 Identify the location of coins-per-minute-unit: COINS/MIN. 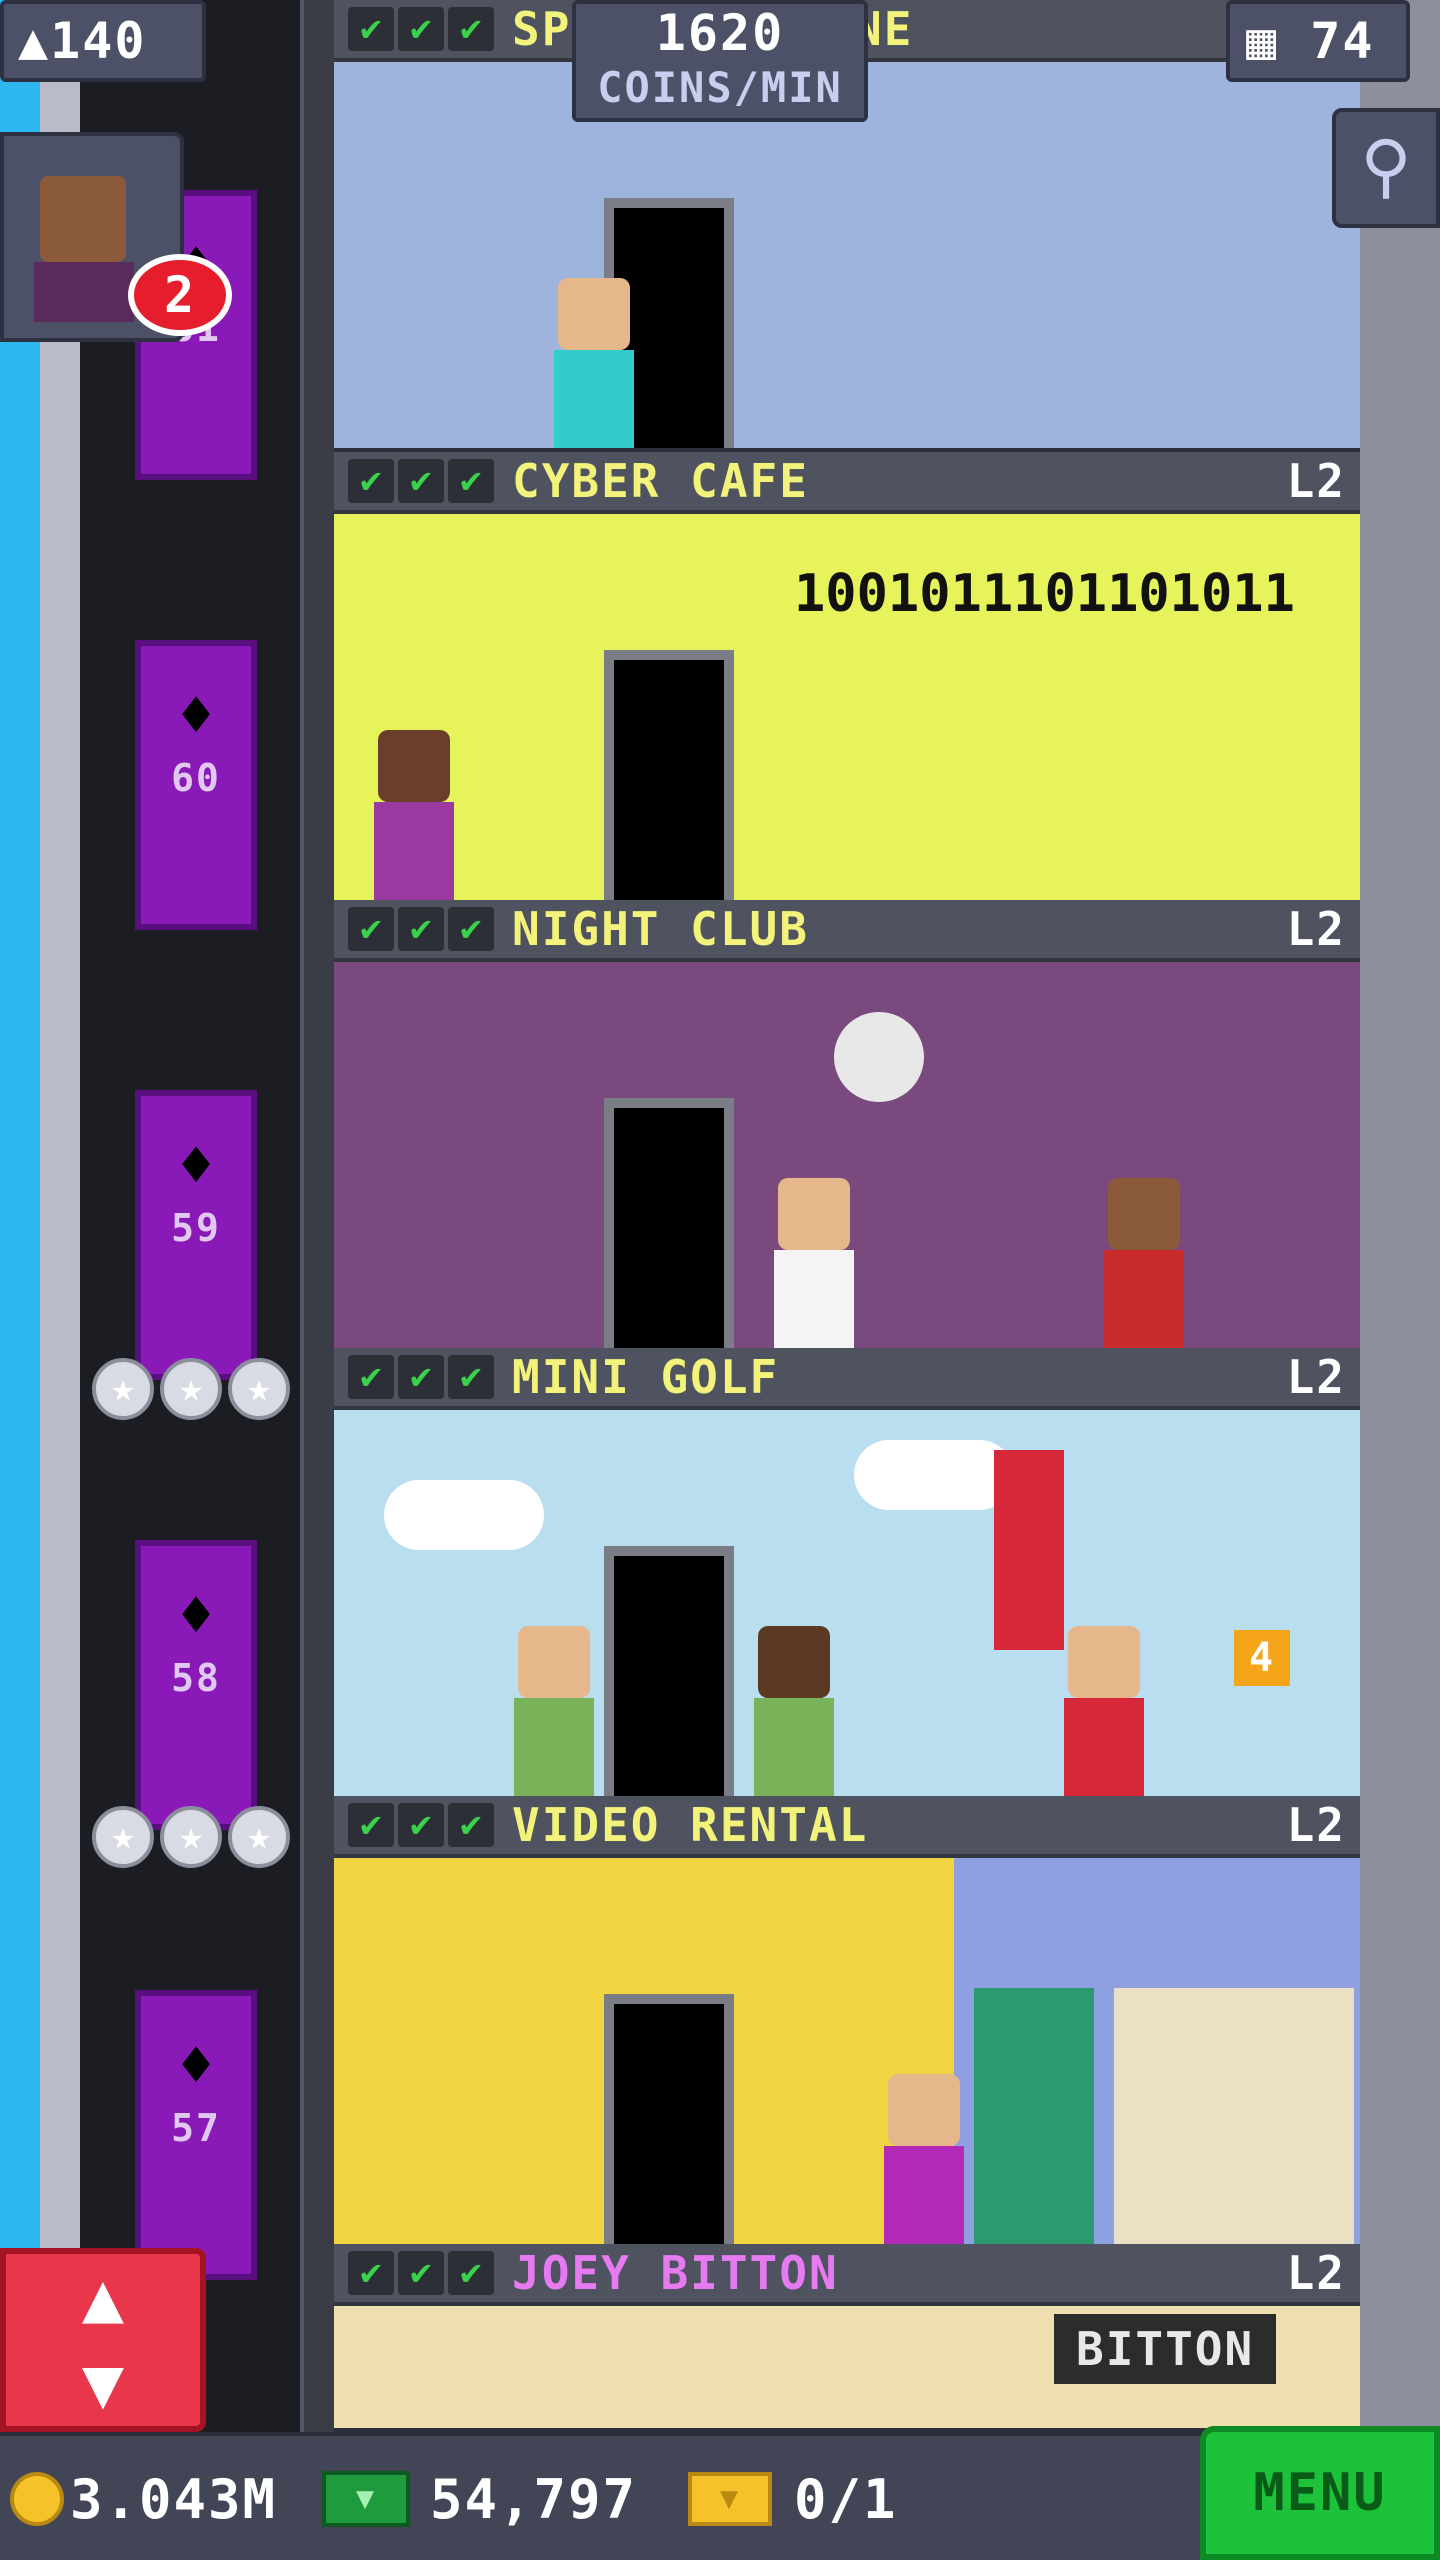
(720, 87).